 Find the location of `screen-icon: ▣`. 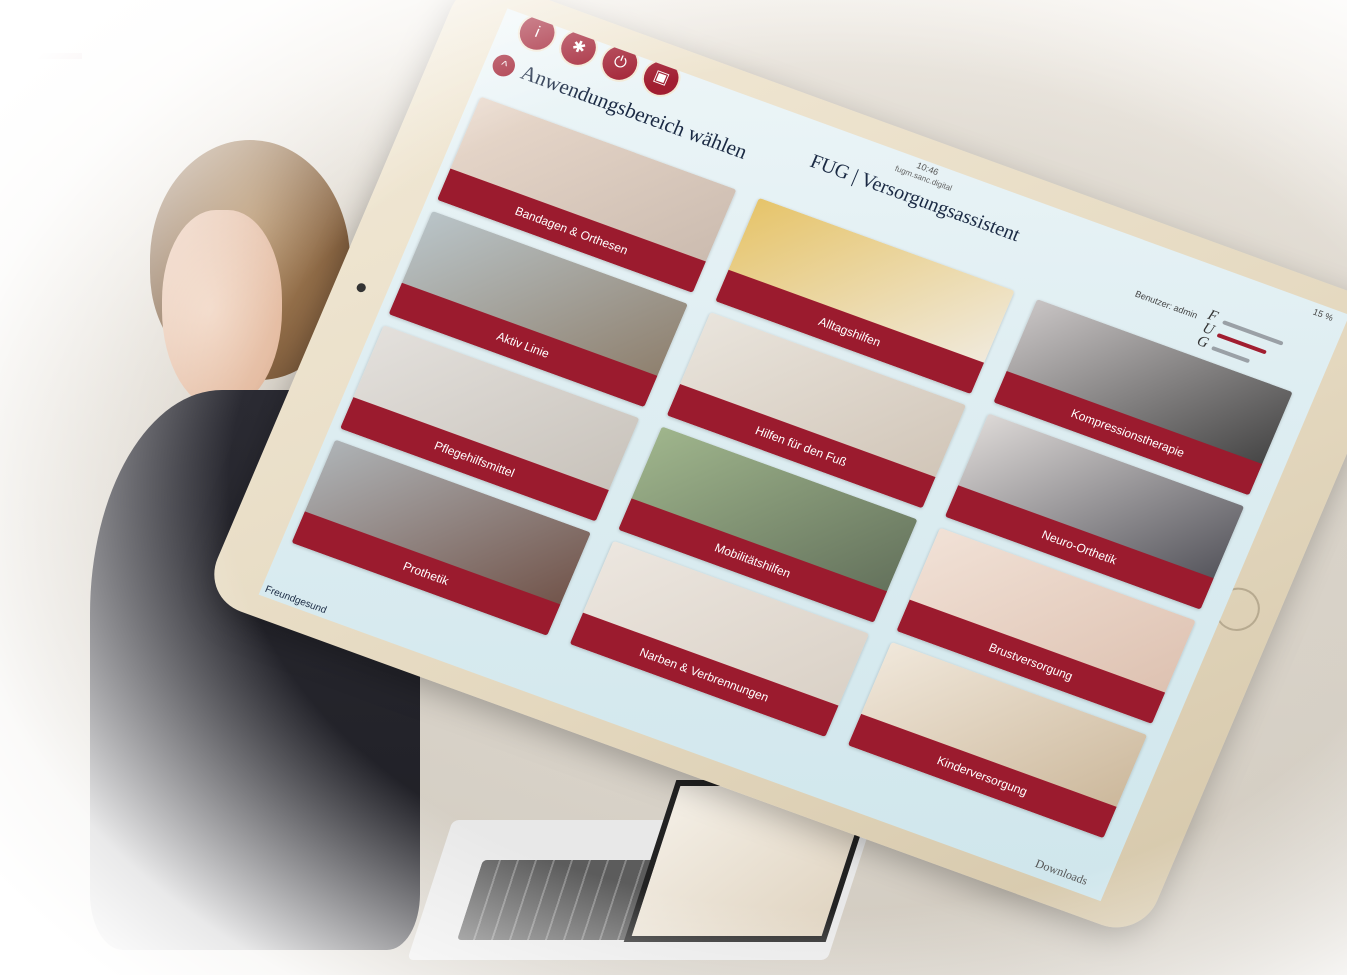

screen-icon: ▣ is located at coordinates (661, 78).